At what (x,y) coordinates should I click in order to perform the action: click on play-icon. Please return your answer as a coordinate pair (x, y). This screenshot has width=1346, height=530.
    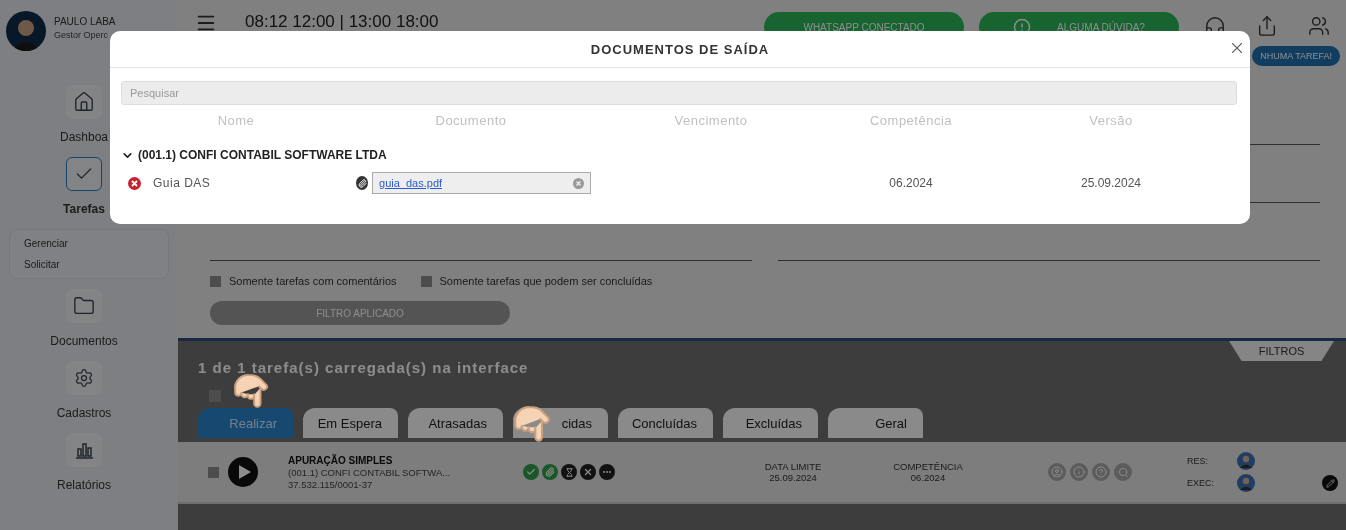
    Looking at the image, I should click on (244, 472).